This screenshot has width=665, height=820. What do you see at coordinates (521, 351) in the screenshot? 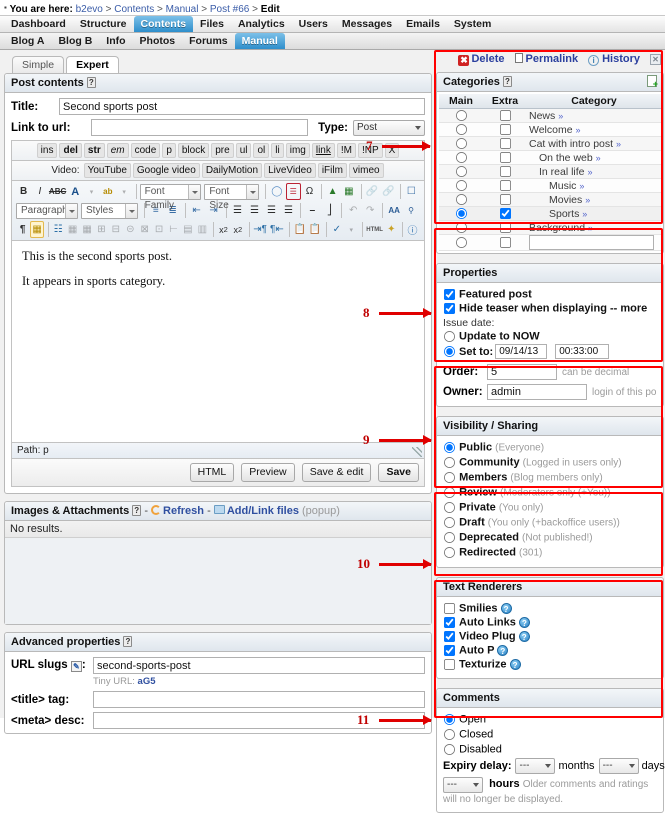
I see `issue-date-input` at bounding box center [521, 351].